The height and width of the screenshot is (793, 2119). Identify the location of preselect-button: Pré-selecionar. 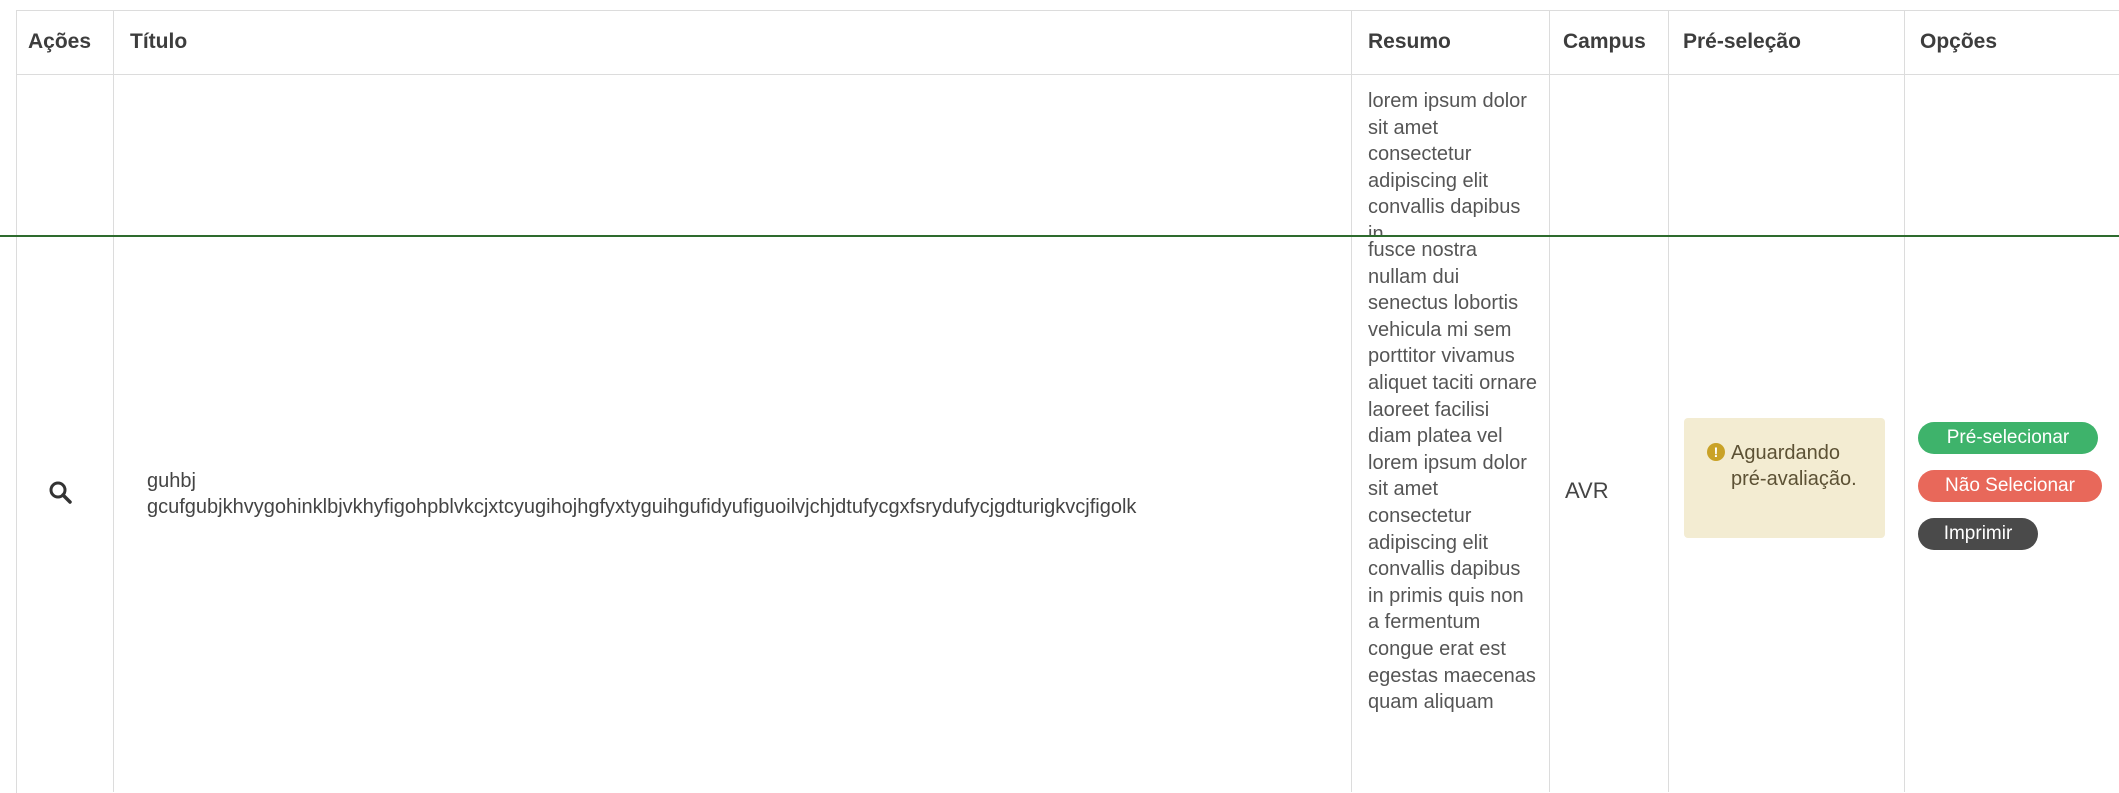
(2008, 438).